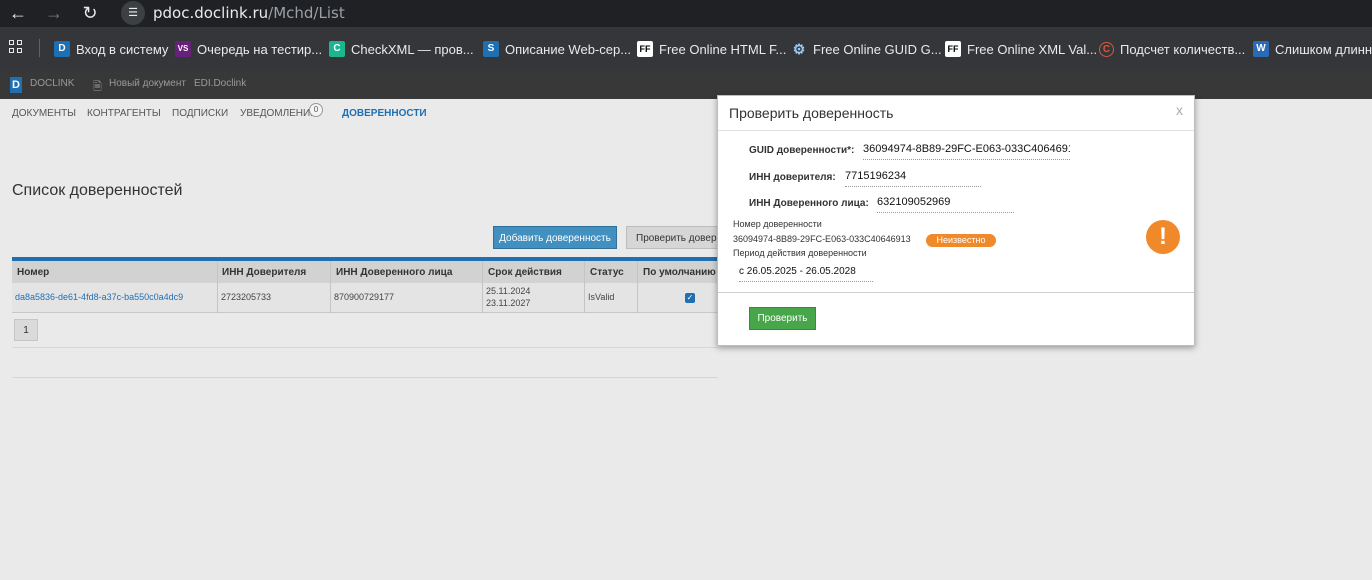  I want to click on column-header-inn-trustee: ИНН Доверенного лица, so click(394, 272).